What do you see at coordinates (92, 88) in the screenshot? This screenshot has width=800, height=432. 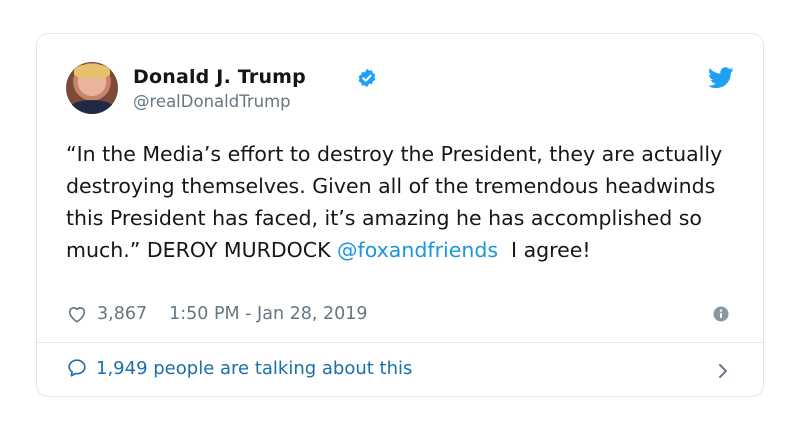 I see `author-avatar` at bounding box center [92, 88].